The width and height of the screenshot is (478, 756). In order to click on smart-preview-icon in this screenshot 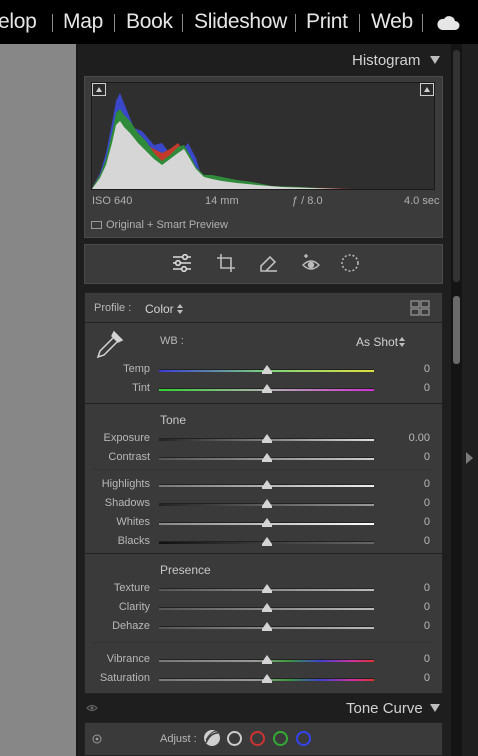, I will do `click(96, 225)`.